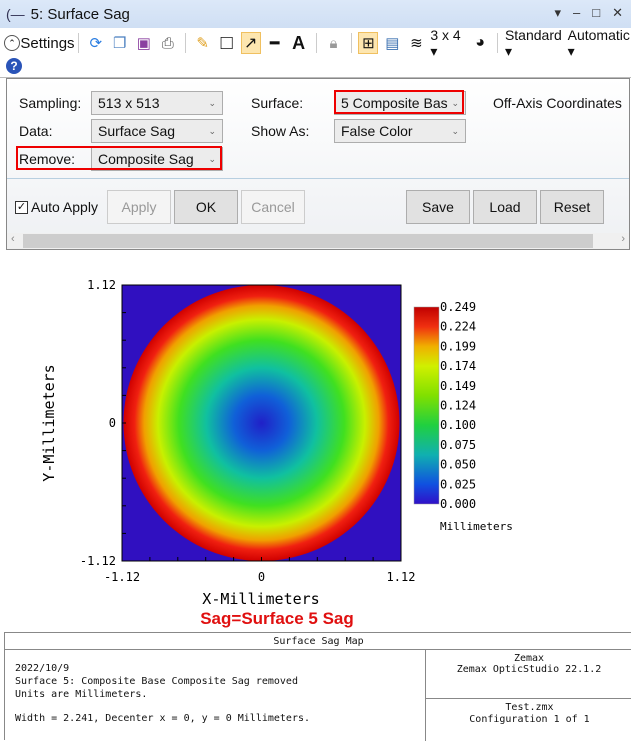  What do you see at coordinates (438, 207) in the screenshot?
I see `save-button: Save` at bounding box center [438, 207].